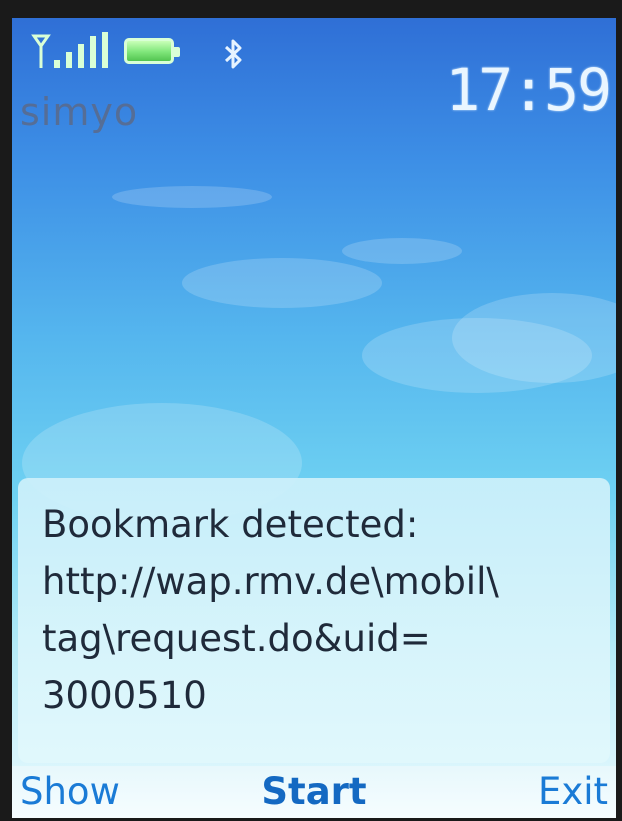  What do you see at coordinates (233, 54) in the screenshot?
I see `bluetooth-icon` at bounding box center [233, 54].